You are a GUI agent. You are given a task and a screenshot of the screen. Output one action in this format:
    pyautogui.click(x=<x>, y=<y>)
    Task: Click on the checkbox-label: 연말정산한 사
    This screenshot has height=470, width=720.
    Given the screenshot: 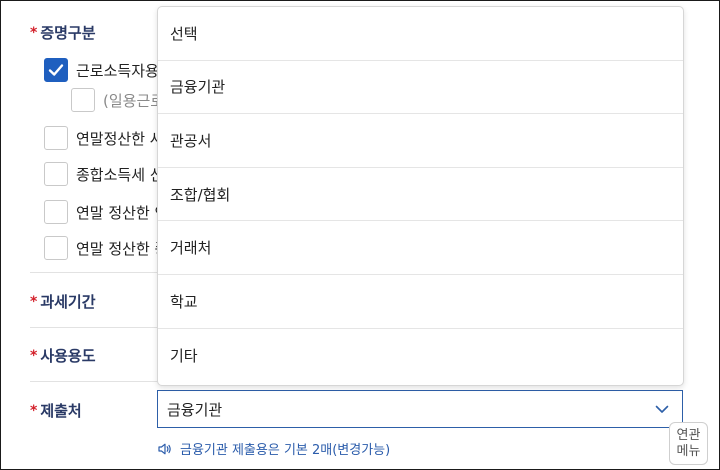 What is the action you would take?
    pyautogui.click(x=120, y=138)
    